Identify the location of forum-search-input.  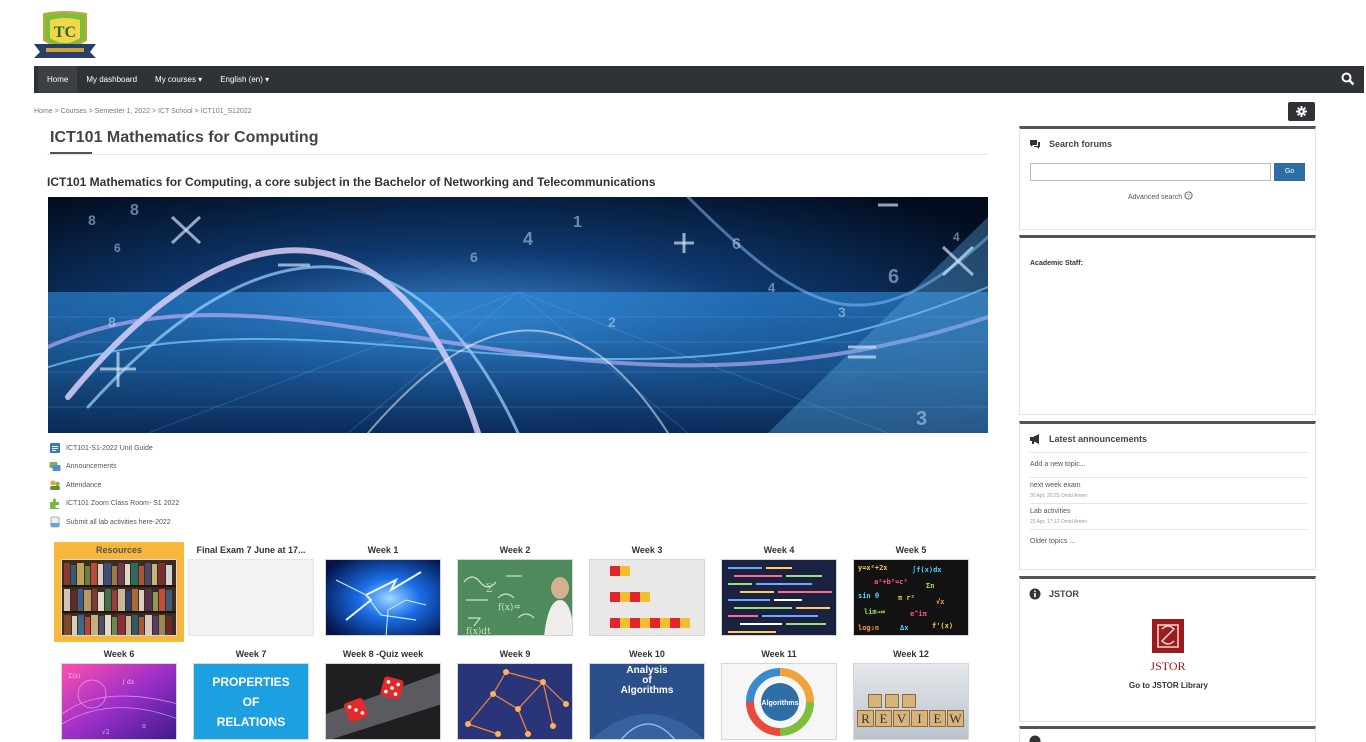
(1150, 172).